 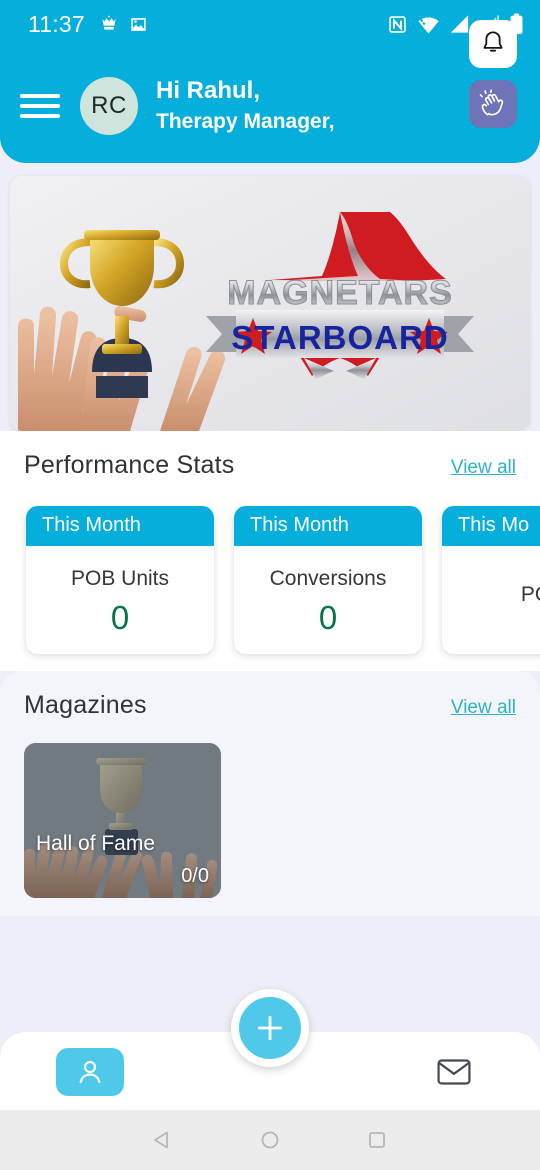 I want to click on envelope-icon, so click(x=454, y=1072).